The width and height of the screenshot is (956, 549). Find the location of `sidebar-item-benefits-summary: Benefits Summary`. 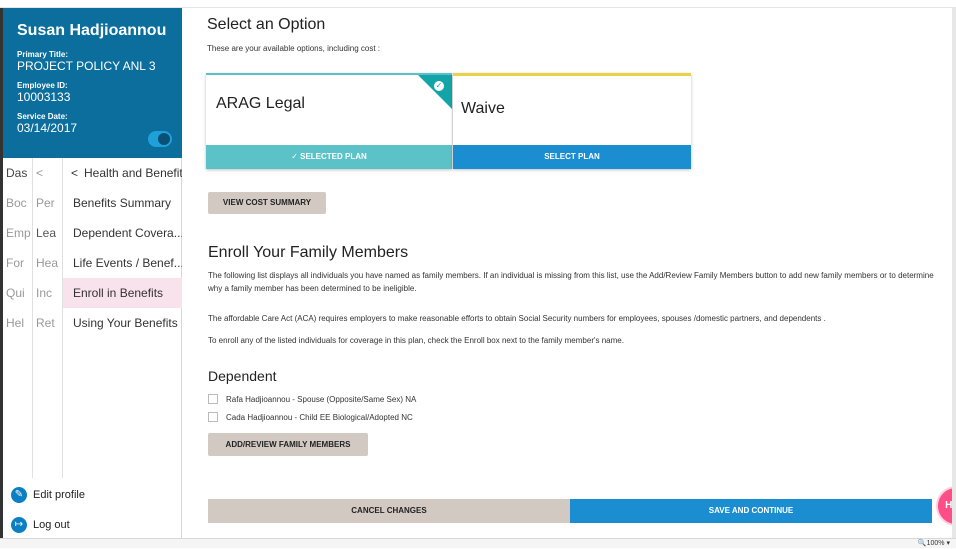

sidebar-item-benefits-summary: Benefits Summary is located at coordinates (122, 203).